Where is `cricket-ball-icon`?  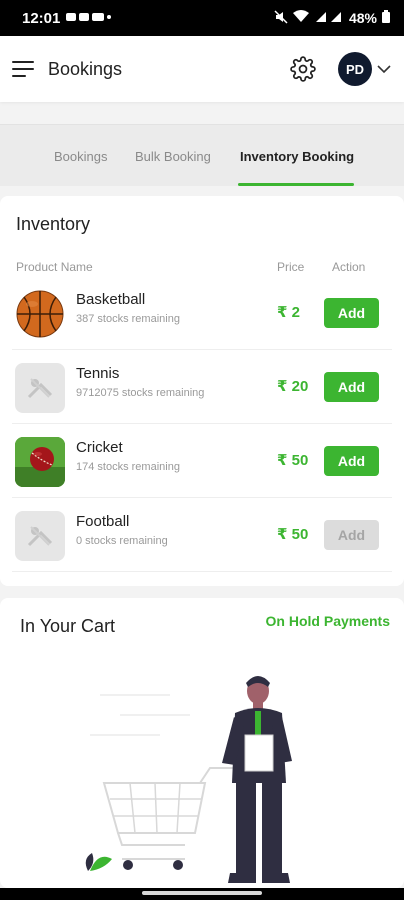
cricket-ball-icon is located at coordinates (40, 462).